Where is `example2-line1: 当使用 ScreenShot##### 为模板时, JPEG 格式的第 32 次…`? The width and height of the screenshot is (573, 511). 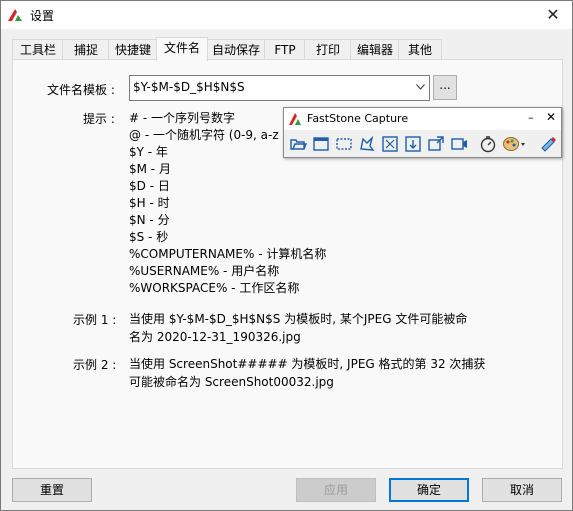 example2-line1: 当使用 ScreenShot##### 为模板时, JPEG 格式的第 32 次… is located at coordinates (307, 364).